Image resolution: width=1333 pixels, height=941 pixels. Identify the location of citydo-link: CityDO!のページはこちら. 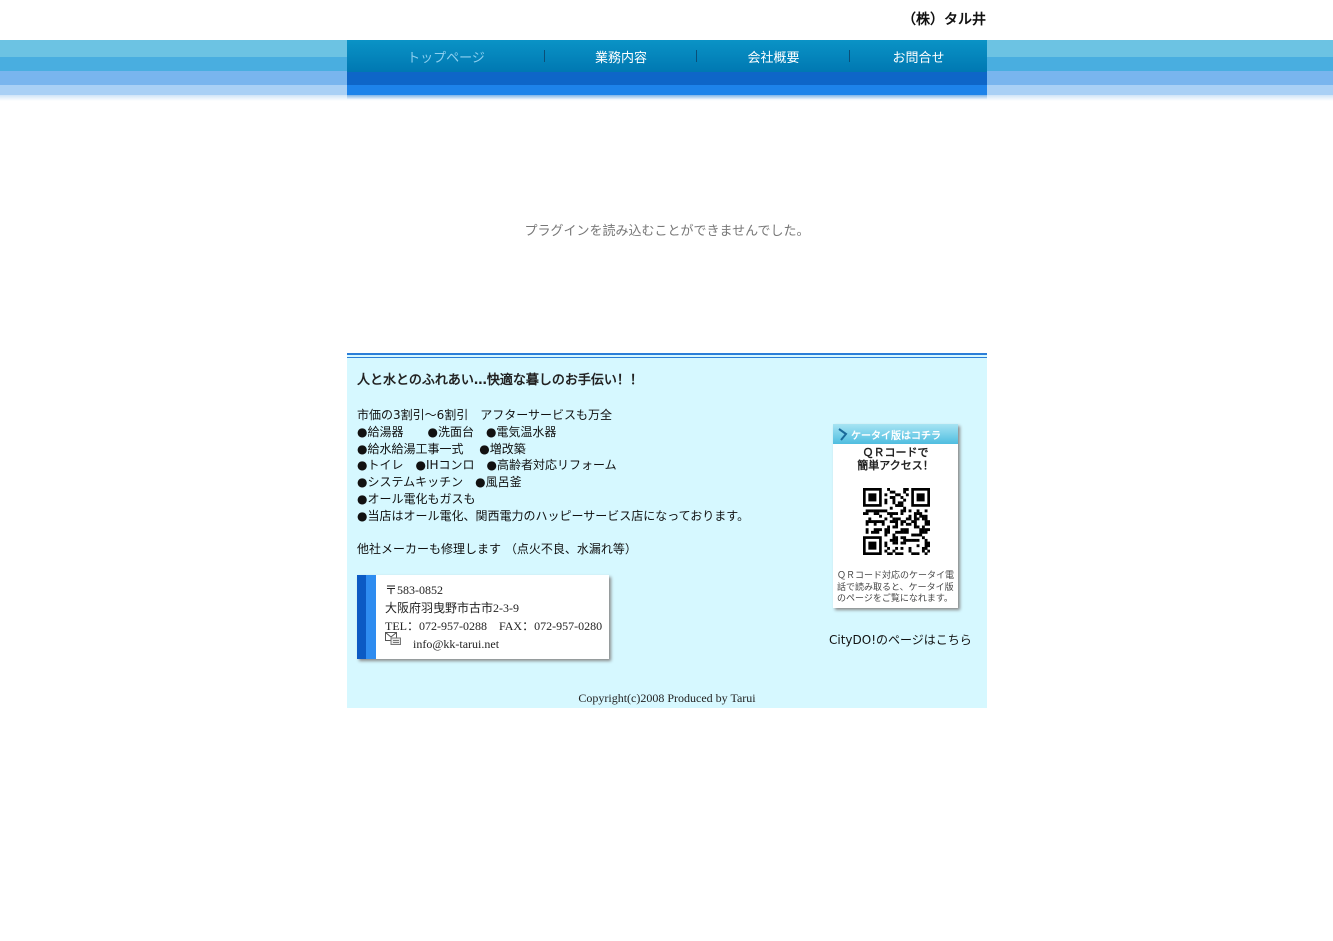
(900, 639).